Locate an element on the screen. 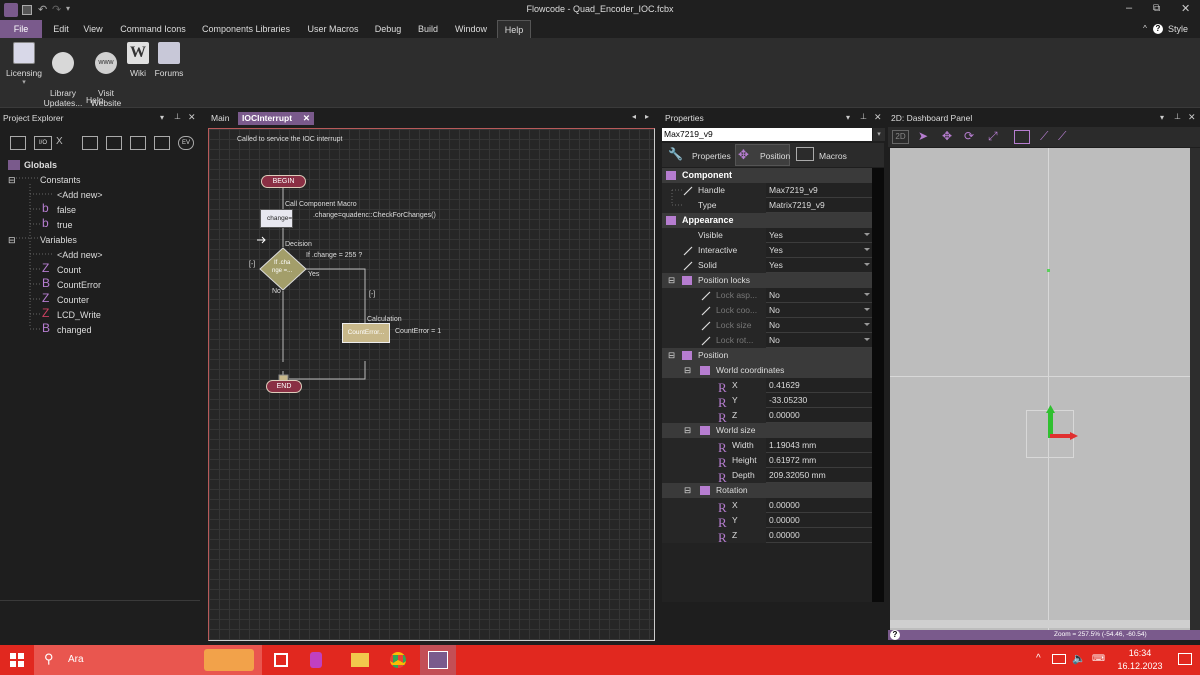 Image resolution: width=1200 pixels, height=675 pixels. tree-constants-add-new: <Add new> is located at coordinates (80, 195).